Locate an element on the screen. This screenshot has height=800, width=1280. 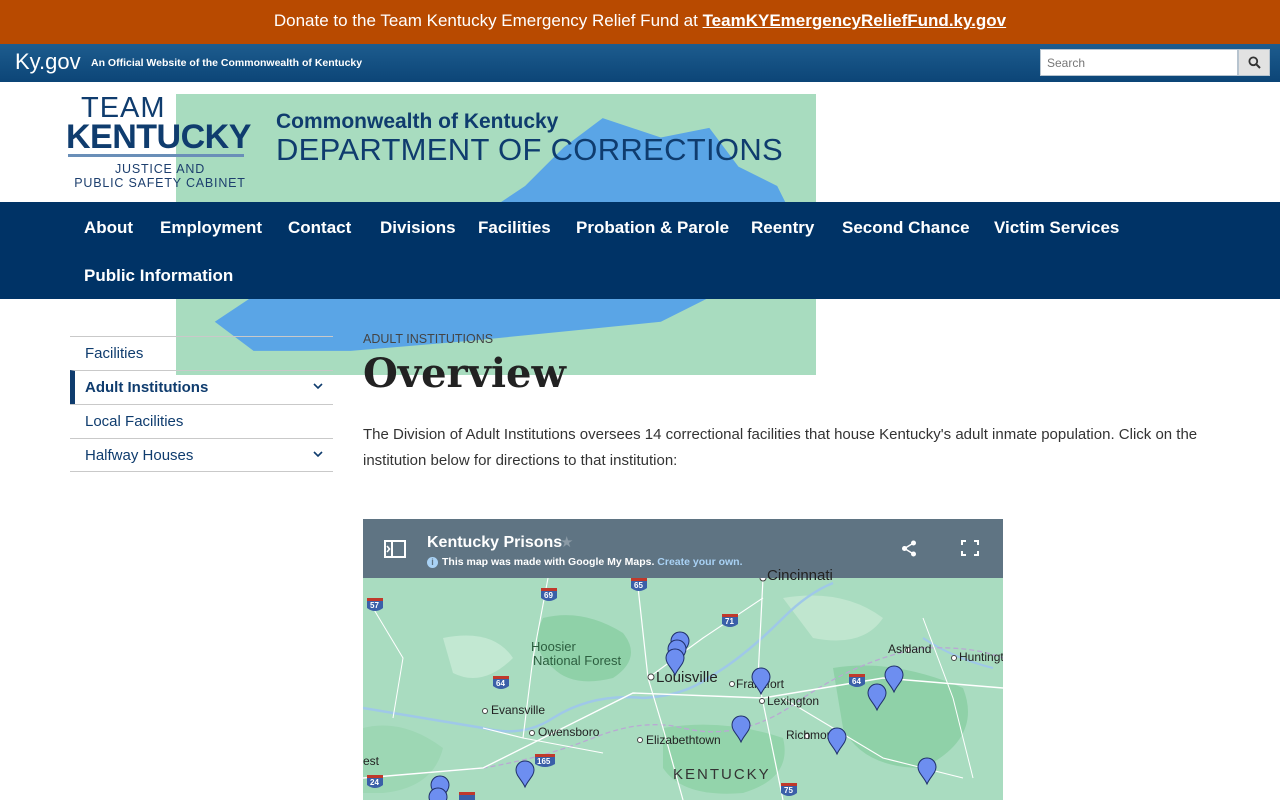
sidebar-item-adult-institutions: Adult Institutions is located at coordinates (201, 387).